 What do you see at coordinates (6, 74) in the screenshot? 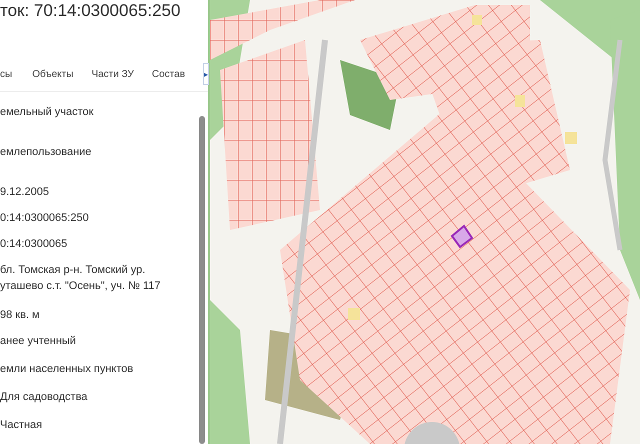
I see `tab: сы` at bounding box center [6, 74].